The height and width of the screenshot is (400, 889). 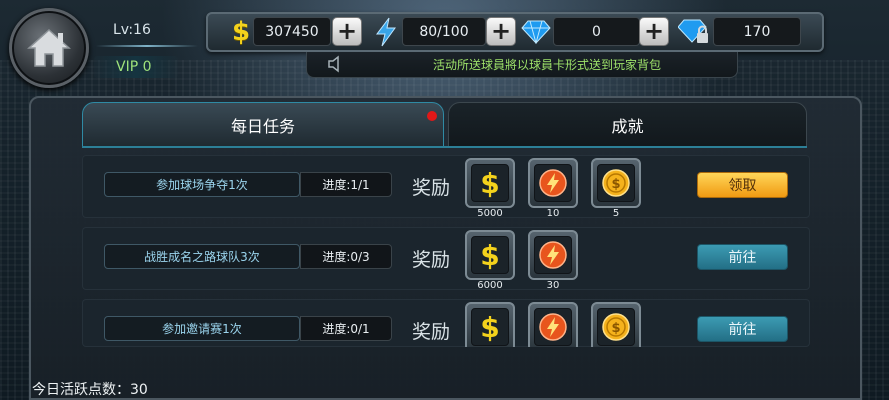 I want to click on reward-amount: 6000, so click(x=490, y=285).